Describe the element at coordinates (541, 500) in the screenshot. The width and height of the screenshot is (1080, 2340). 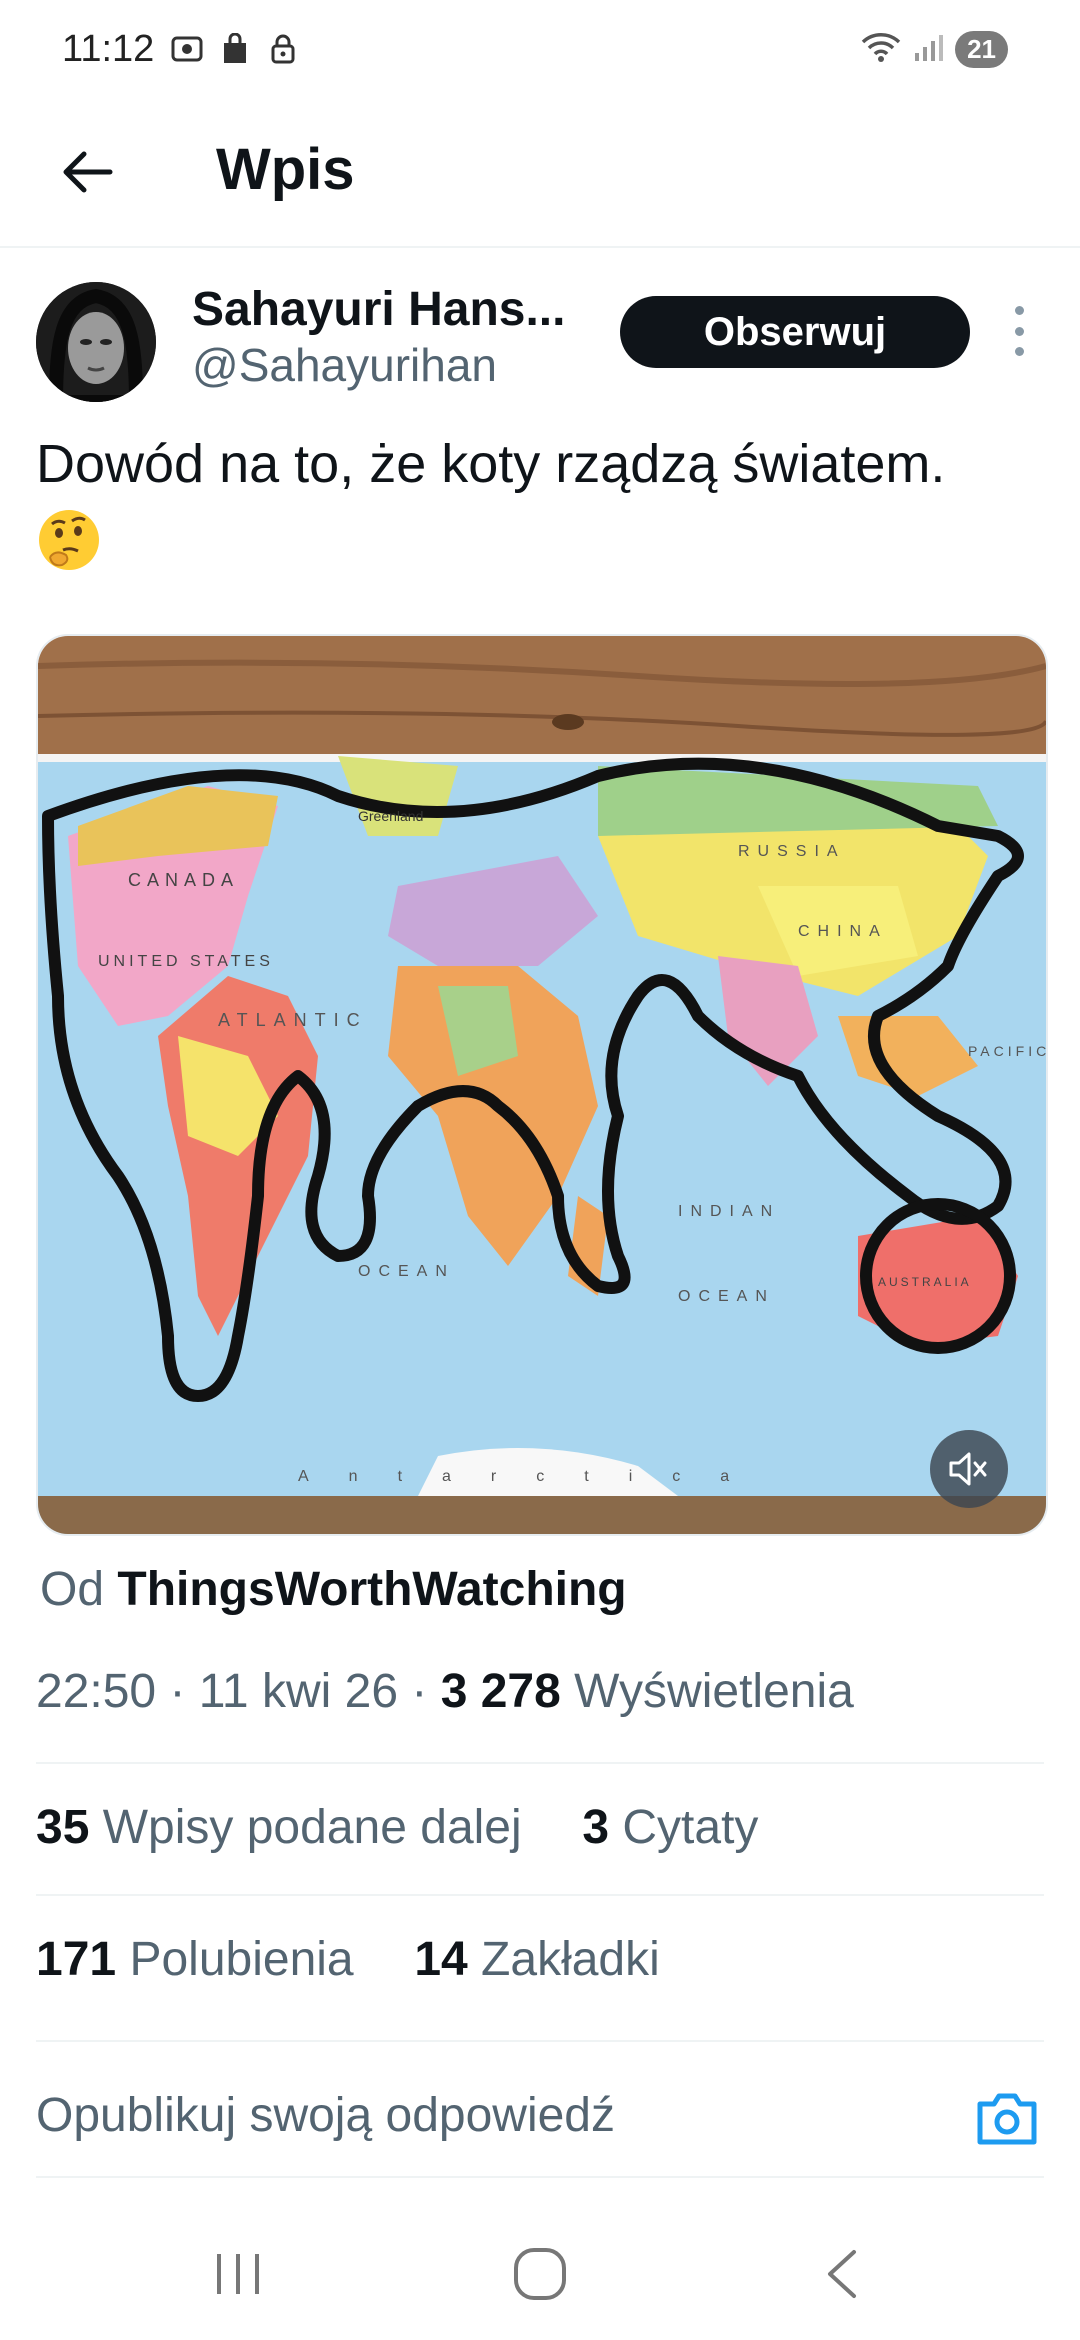
I see `tweet-text: Dowód na to, że koty rządzą światem.` at that location.